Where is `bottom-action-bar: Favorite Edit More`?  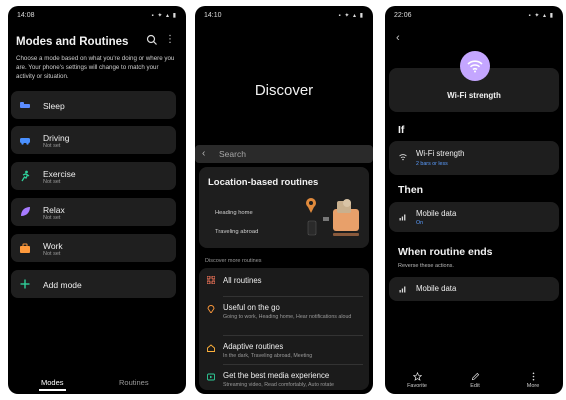
bottom-action-bar: Favorite Edit More is located at coordinates (474, 383).